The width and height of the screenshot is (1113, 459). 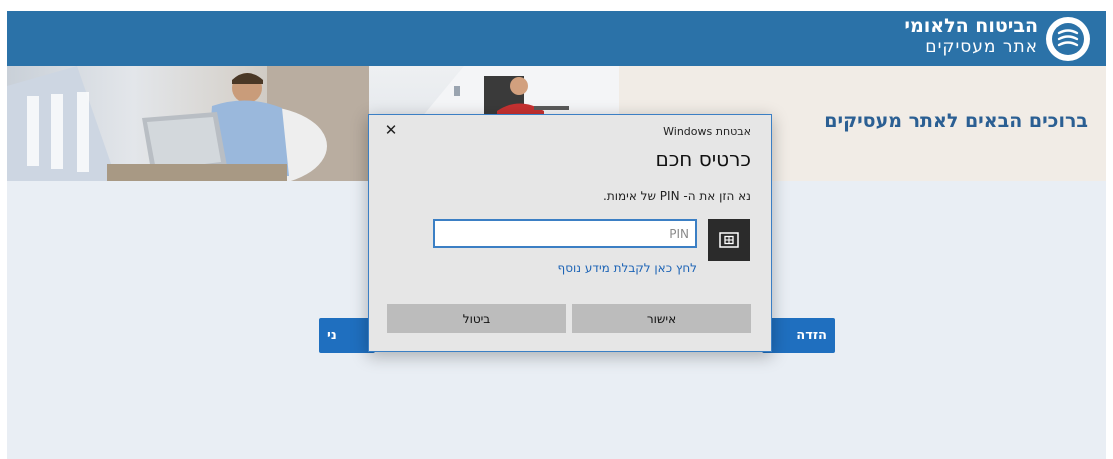 I want to click on cancel-button: ביטול, so click(x=476, y=318).